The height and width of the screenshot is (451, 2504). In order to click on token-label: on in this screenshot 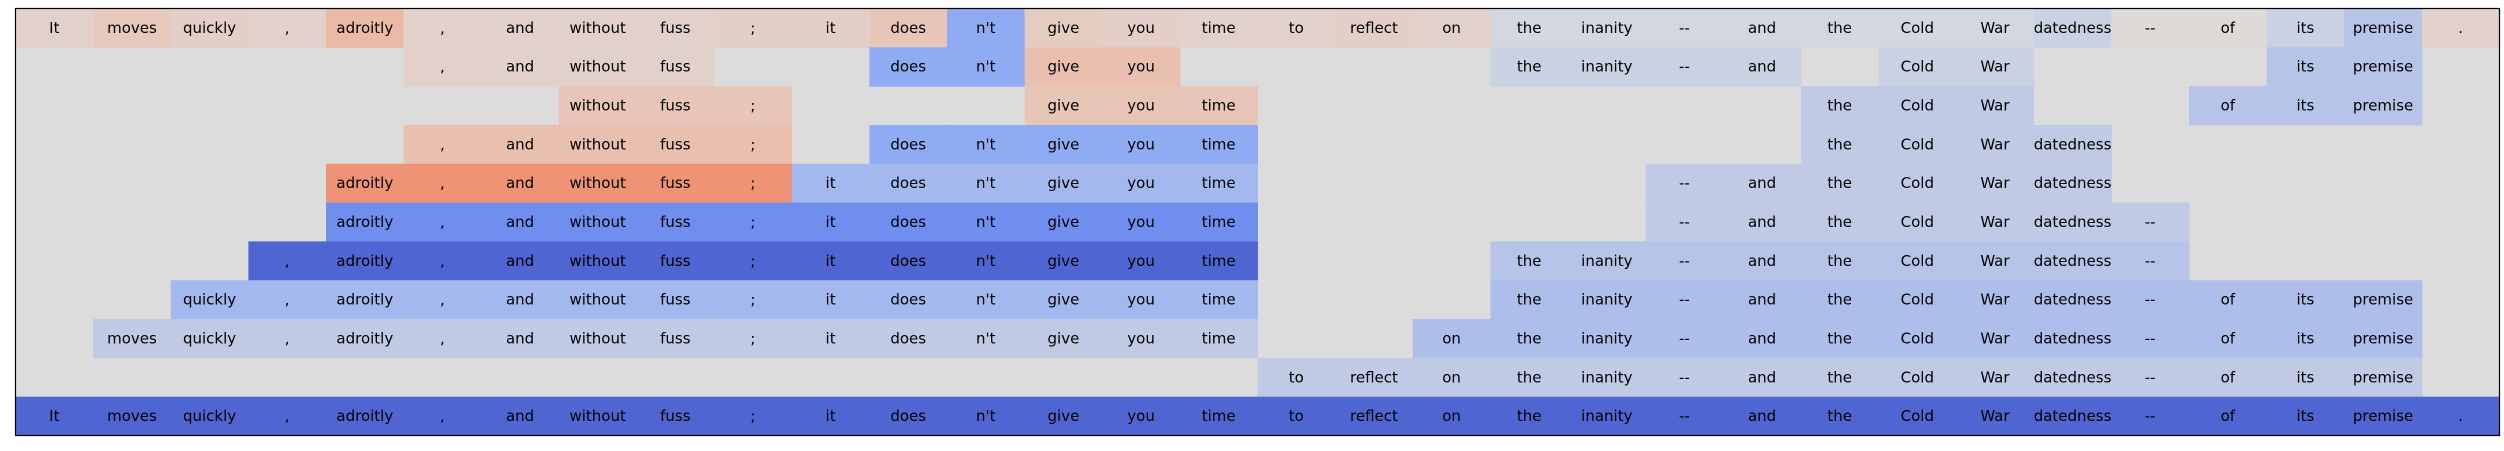, I will do `click(1451, 28)`.